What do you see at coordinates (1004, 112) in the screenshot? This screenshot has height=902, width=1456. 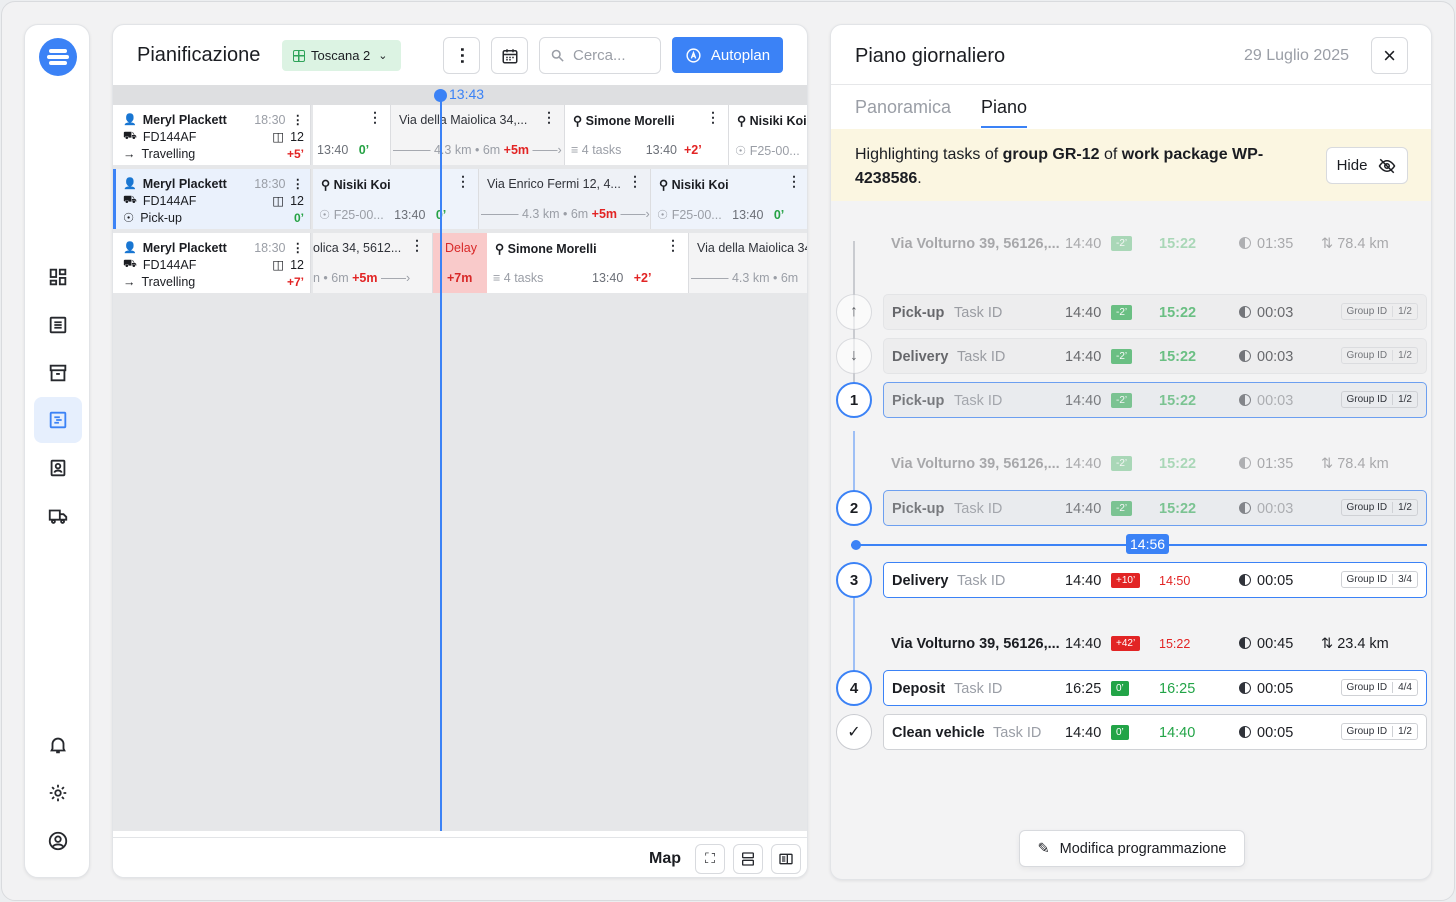 I see `tab-piano: Piano` at bounding box center [1004, 112].